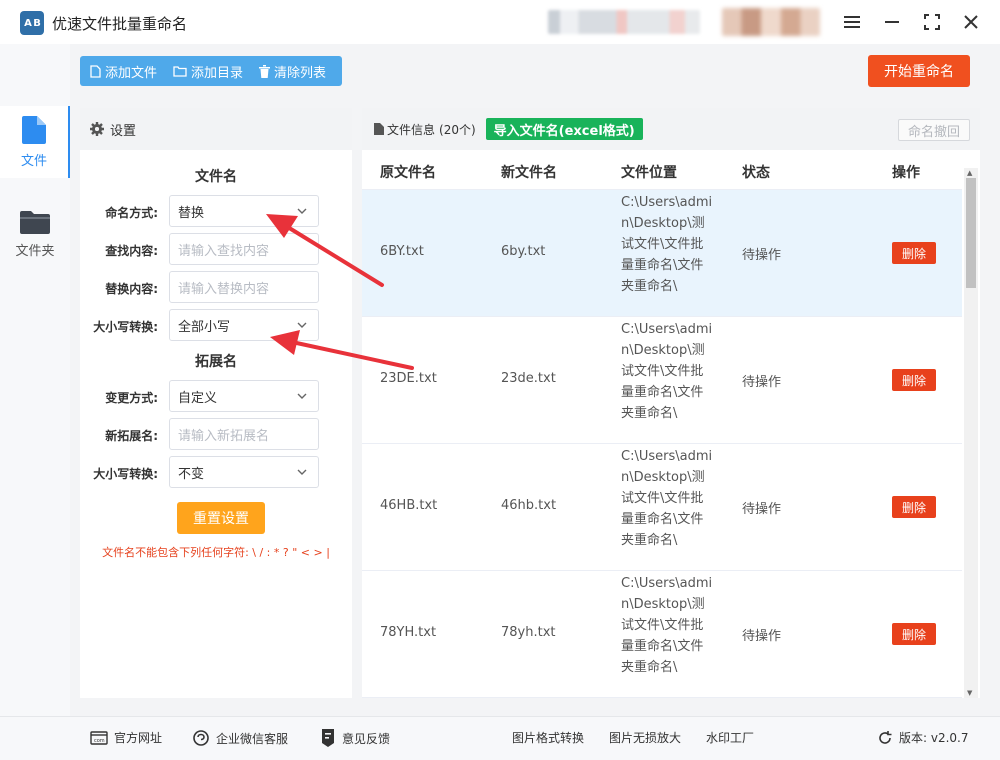  I want to click on file-count: (20个), so click(457, 129).